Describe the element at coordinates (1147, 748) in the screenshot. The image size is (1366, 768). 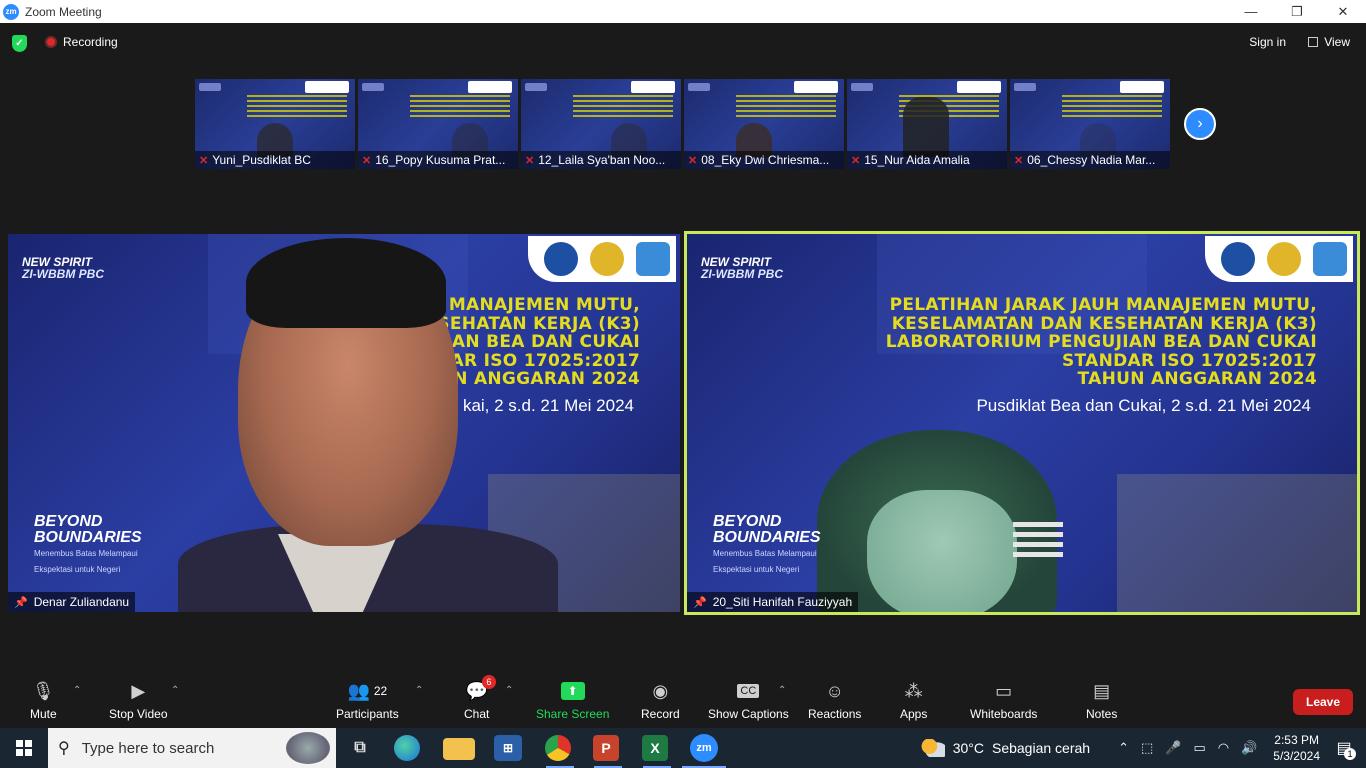
I see `meet-now-camera-icon: ⬚` at that location.